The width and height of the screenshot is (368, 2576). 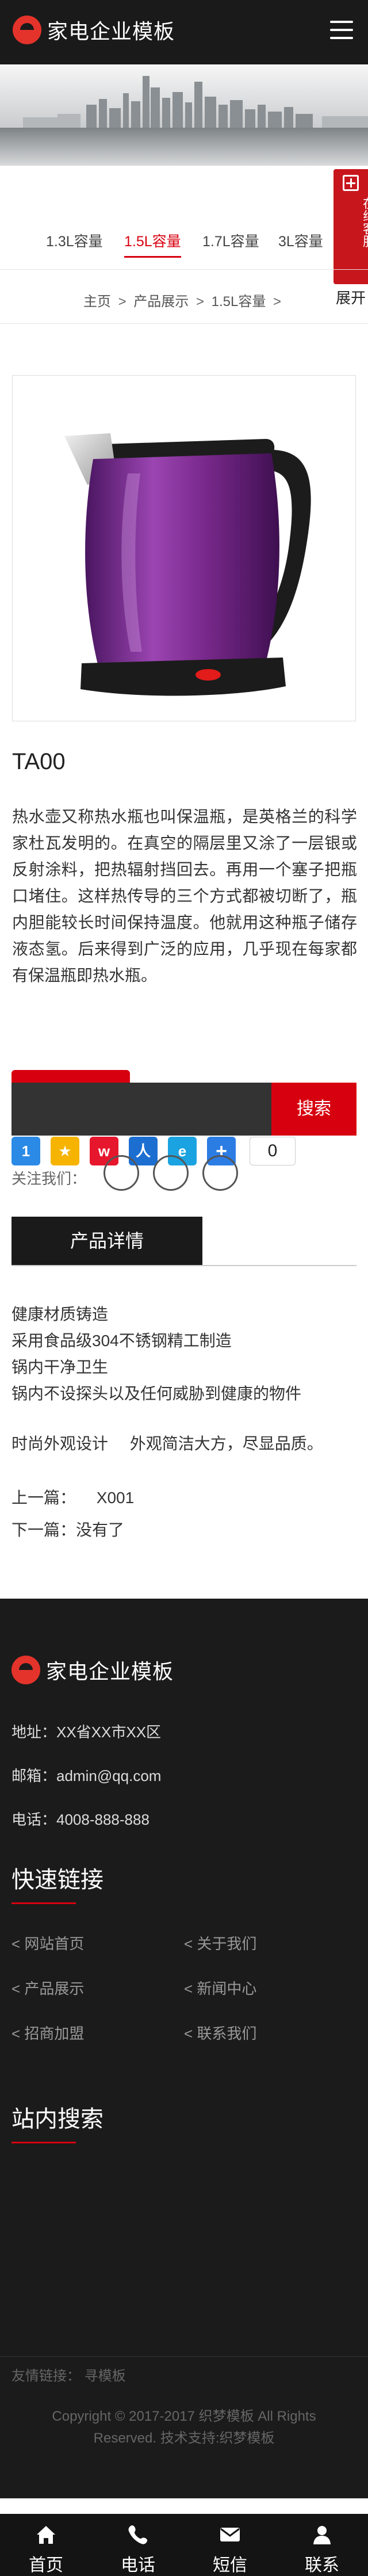 I want to click on site-name: 家电企业模板, so click(x=111, y=31).